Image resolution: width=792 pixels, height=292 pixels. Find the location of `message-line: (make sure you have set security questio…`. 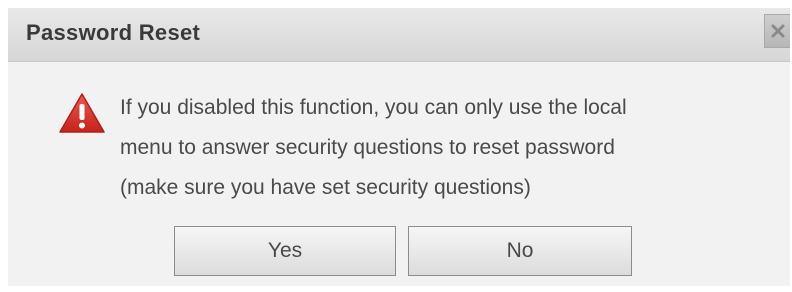

message-line: (make sure you have set security questio… is located at coordinates (325, 187).